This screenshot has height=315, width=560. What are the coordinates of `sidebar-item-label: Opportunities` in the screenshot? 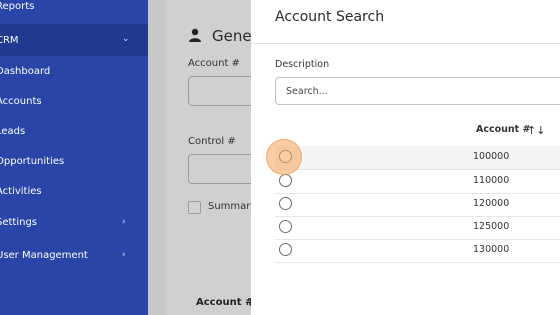 It's located at (32, 161).